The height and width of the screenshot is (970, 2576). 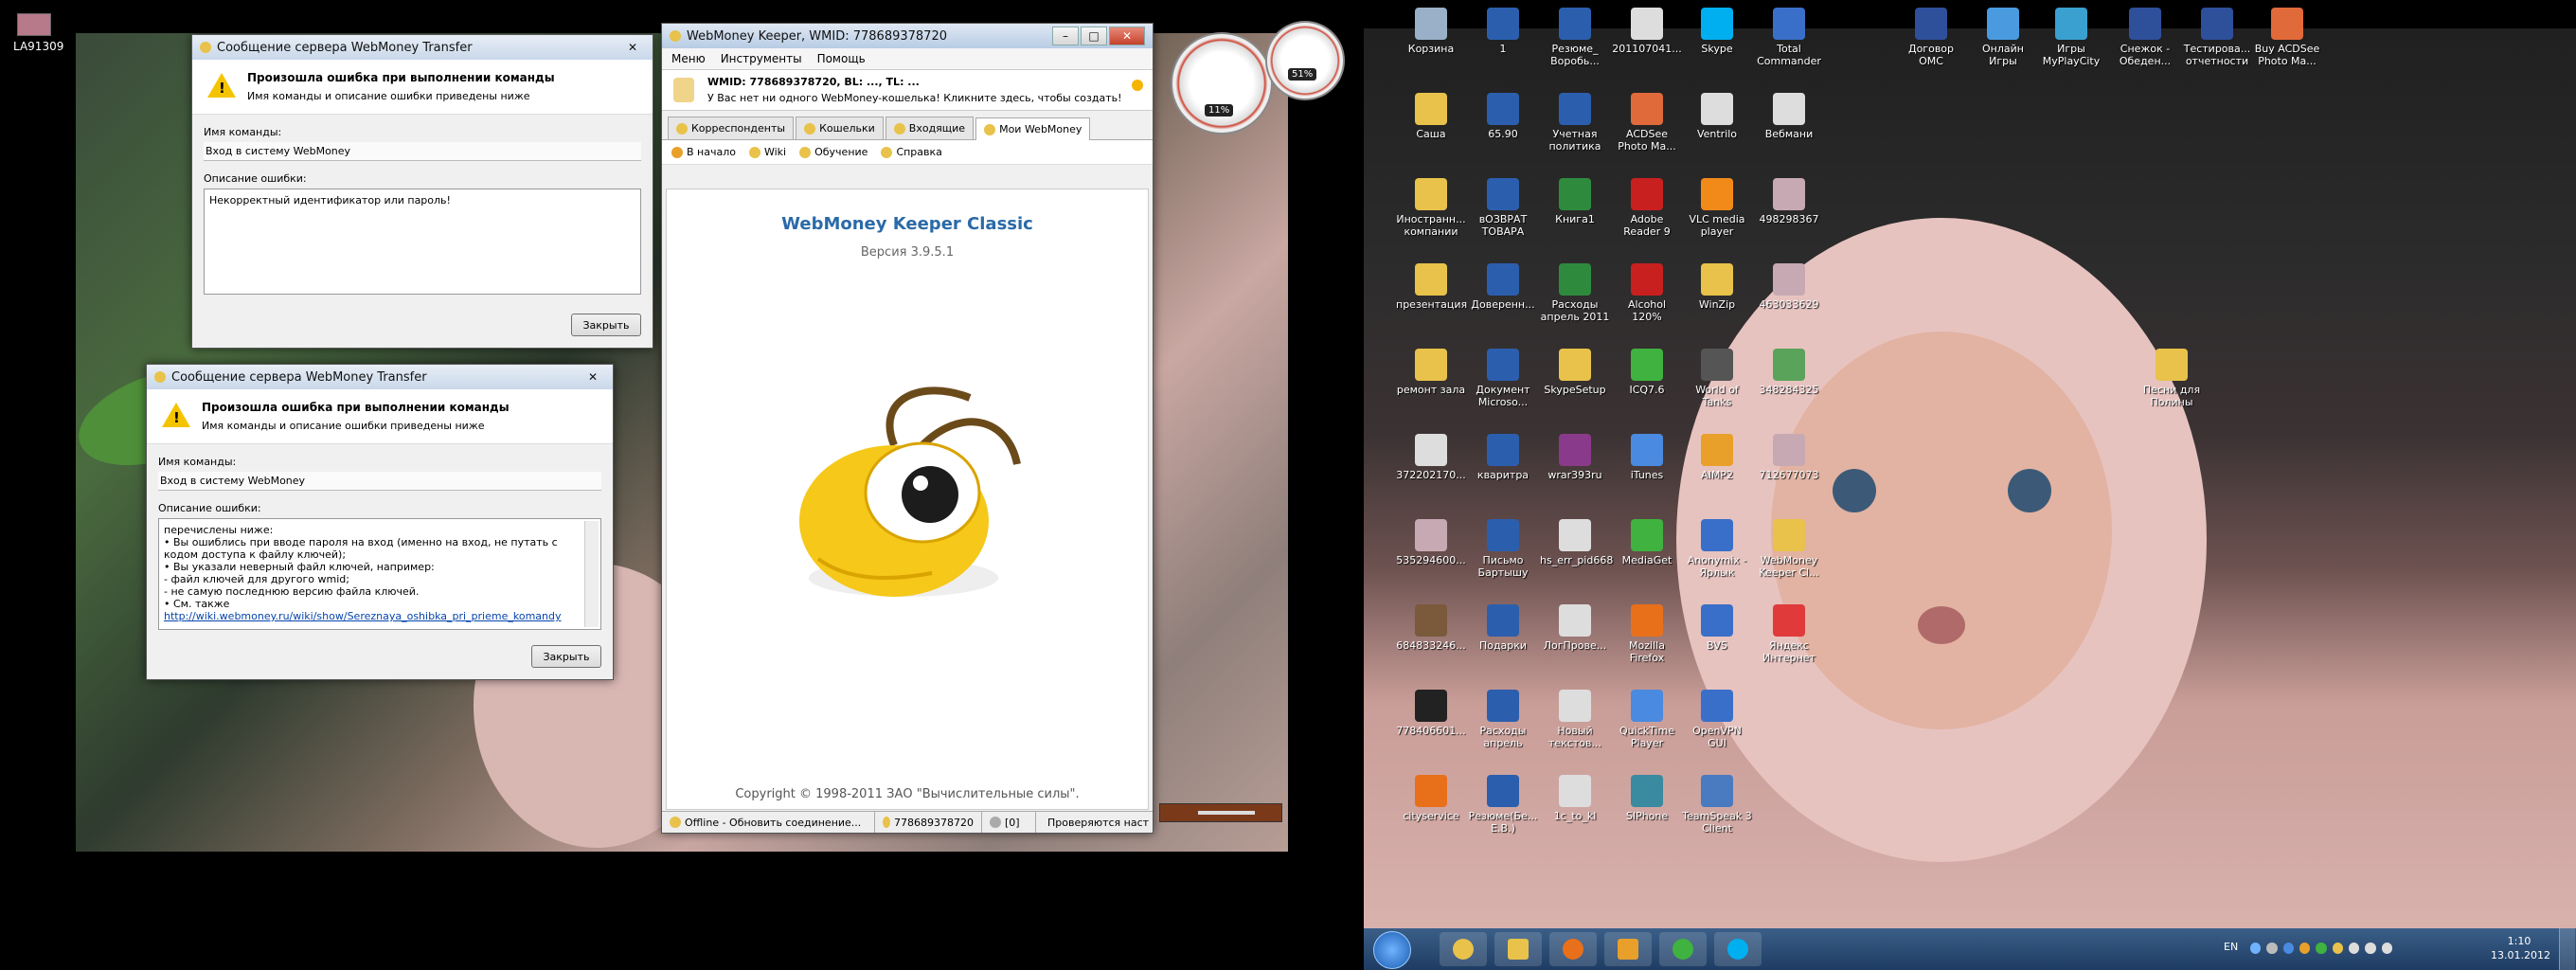 What do you see at coordinates (1226, 813) in the screenshot?
I see `volume-slider` at bounding box center [1226, 813].